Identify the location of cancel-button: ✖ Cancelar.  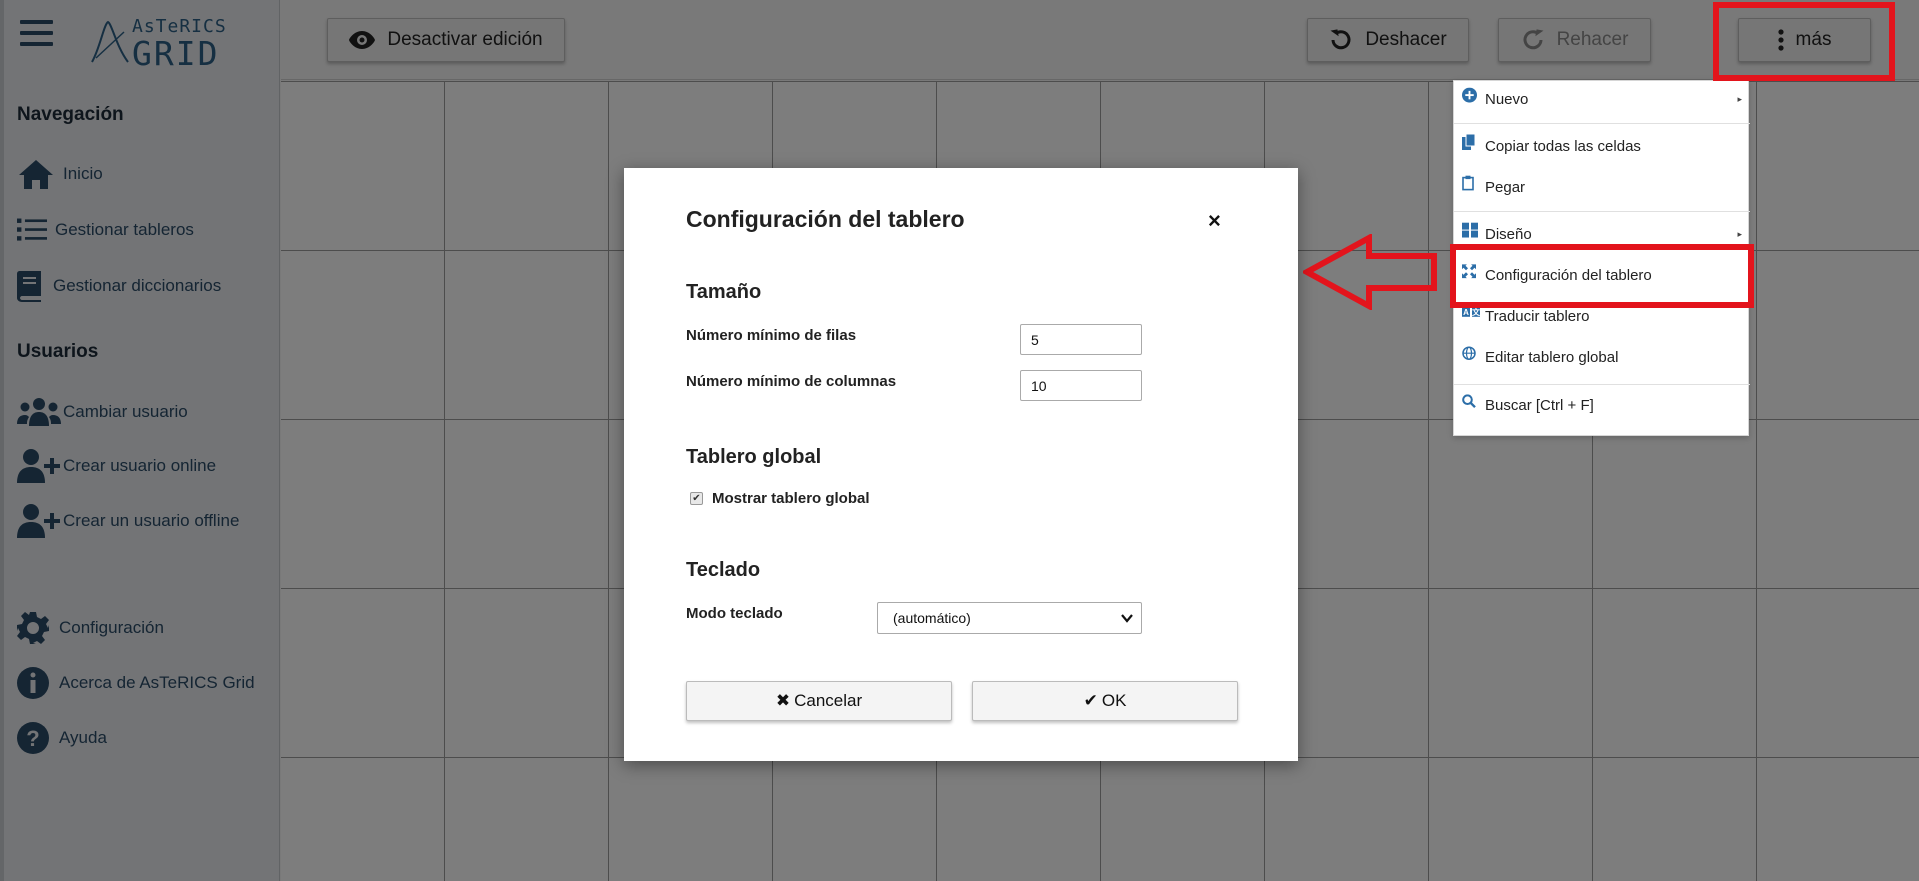
(819, 701).